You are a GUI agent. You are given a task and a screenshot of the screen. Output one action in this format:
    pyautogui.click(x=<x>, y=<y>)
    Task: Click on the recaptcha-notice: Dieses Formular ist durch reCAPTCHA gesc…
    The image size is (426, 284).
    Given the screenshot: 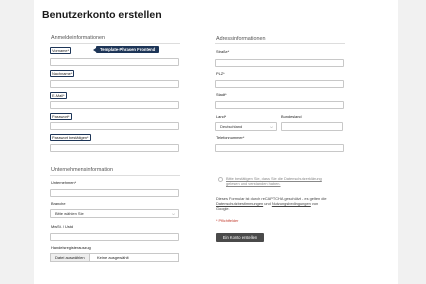 What is the action you would take?
    pyautogui.click(x=271, y=203)
    